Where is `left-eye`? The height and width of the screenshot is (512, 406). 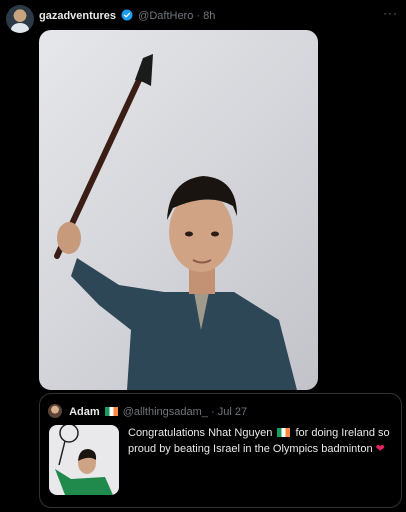 left-eye is located at coordinates (189, 234).